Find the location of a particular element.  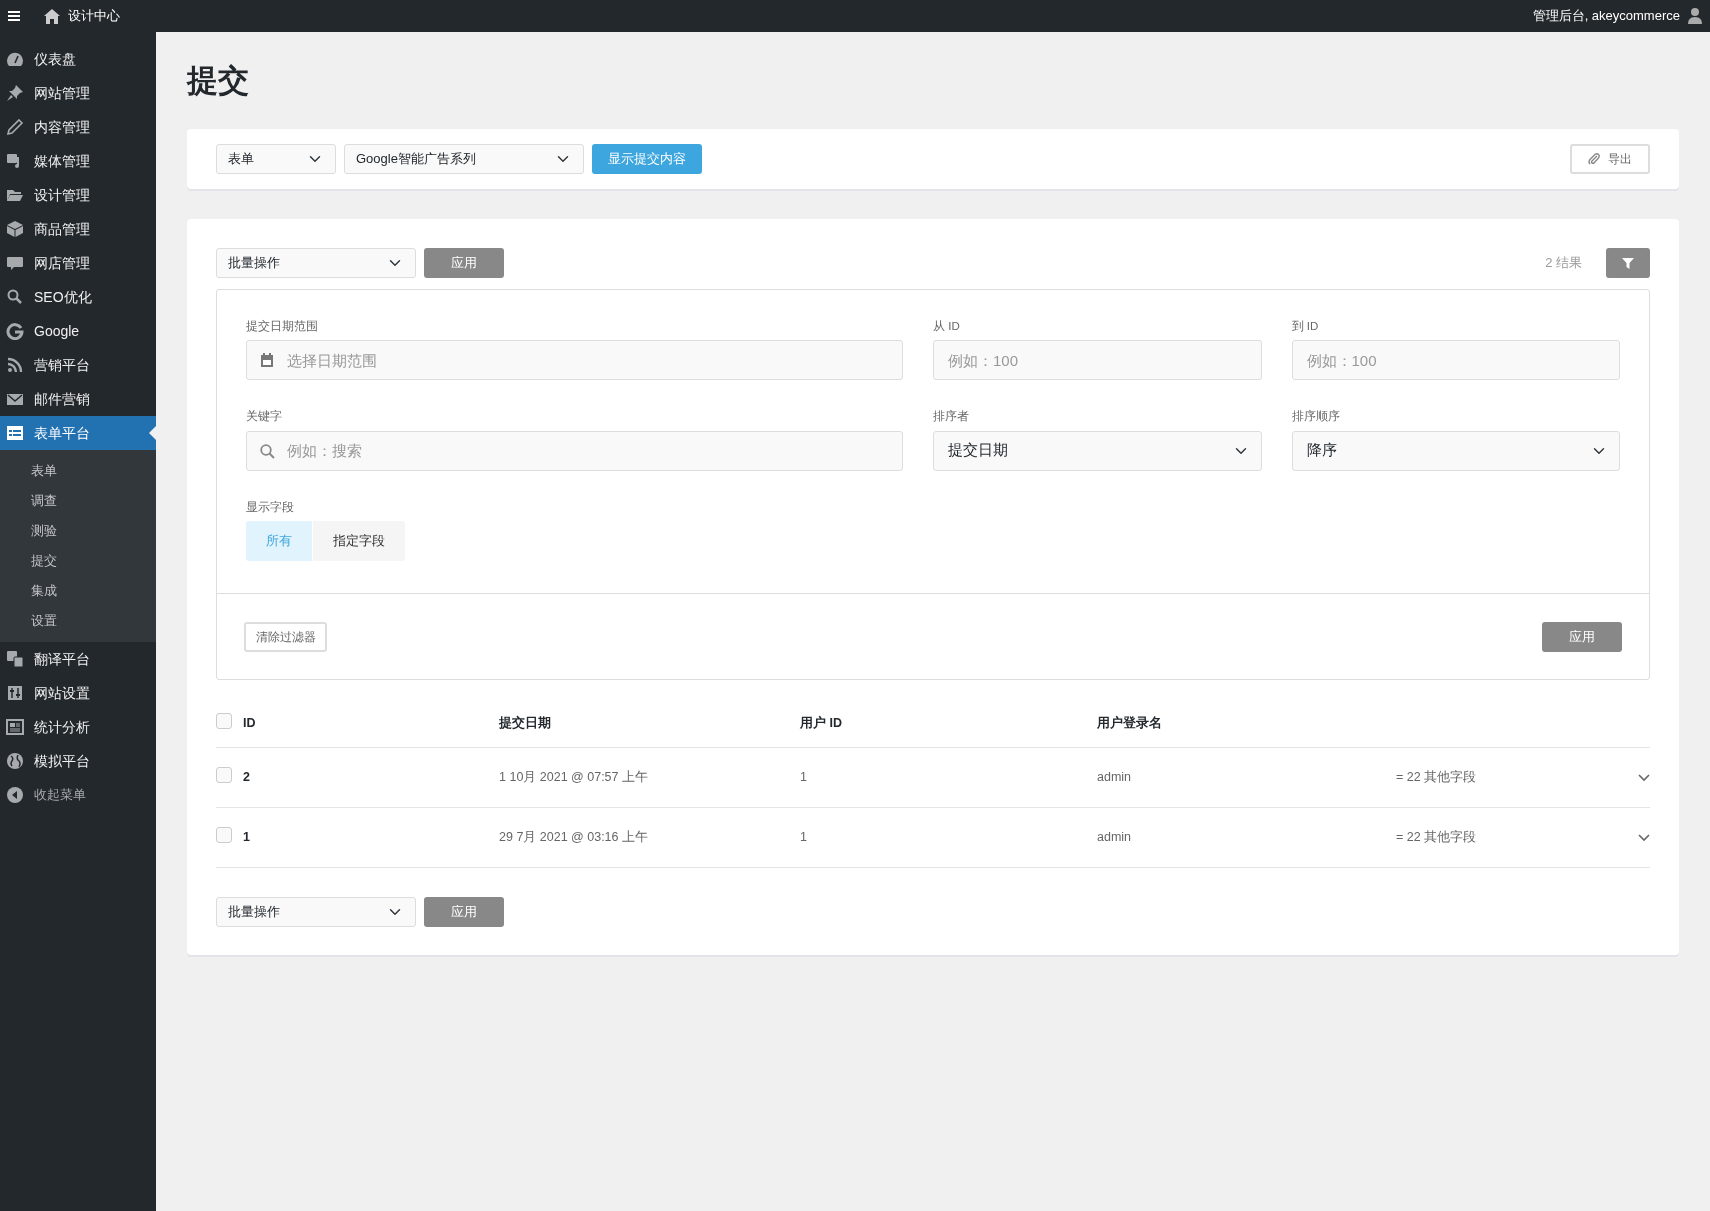

pin-icon is located at coordinates (15, 93).